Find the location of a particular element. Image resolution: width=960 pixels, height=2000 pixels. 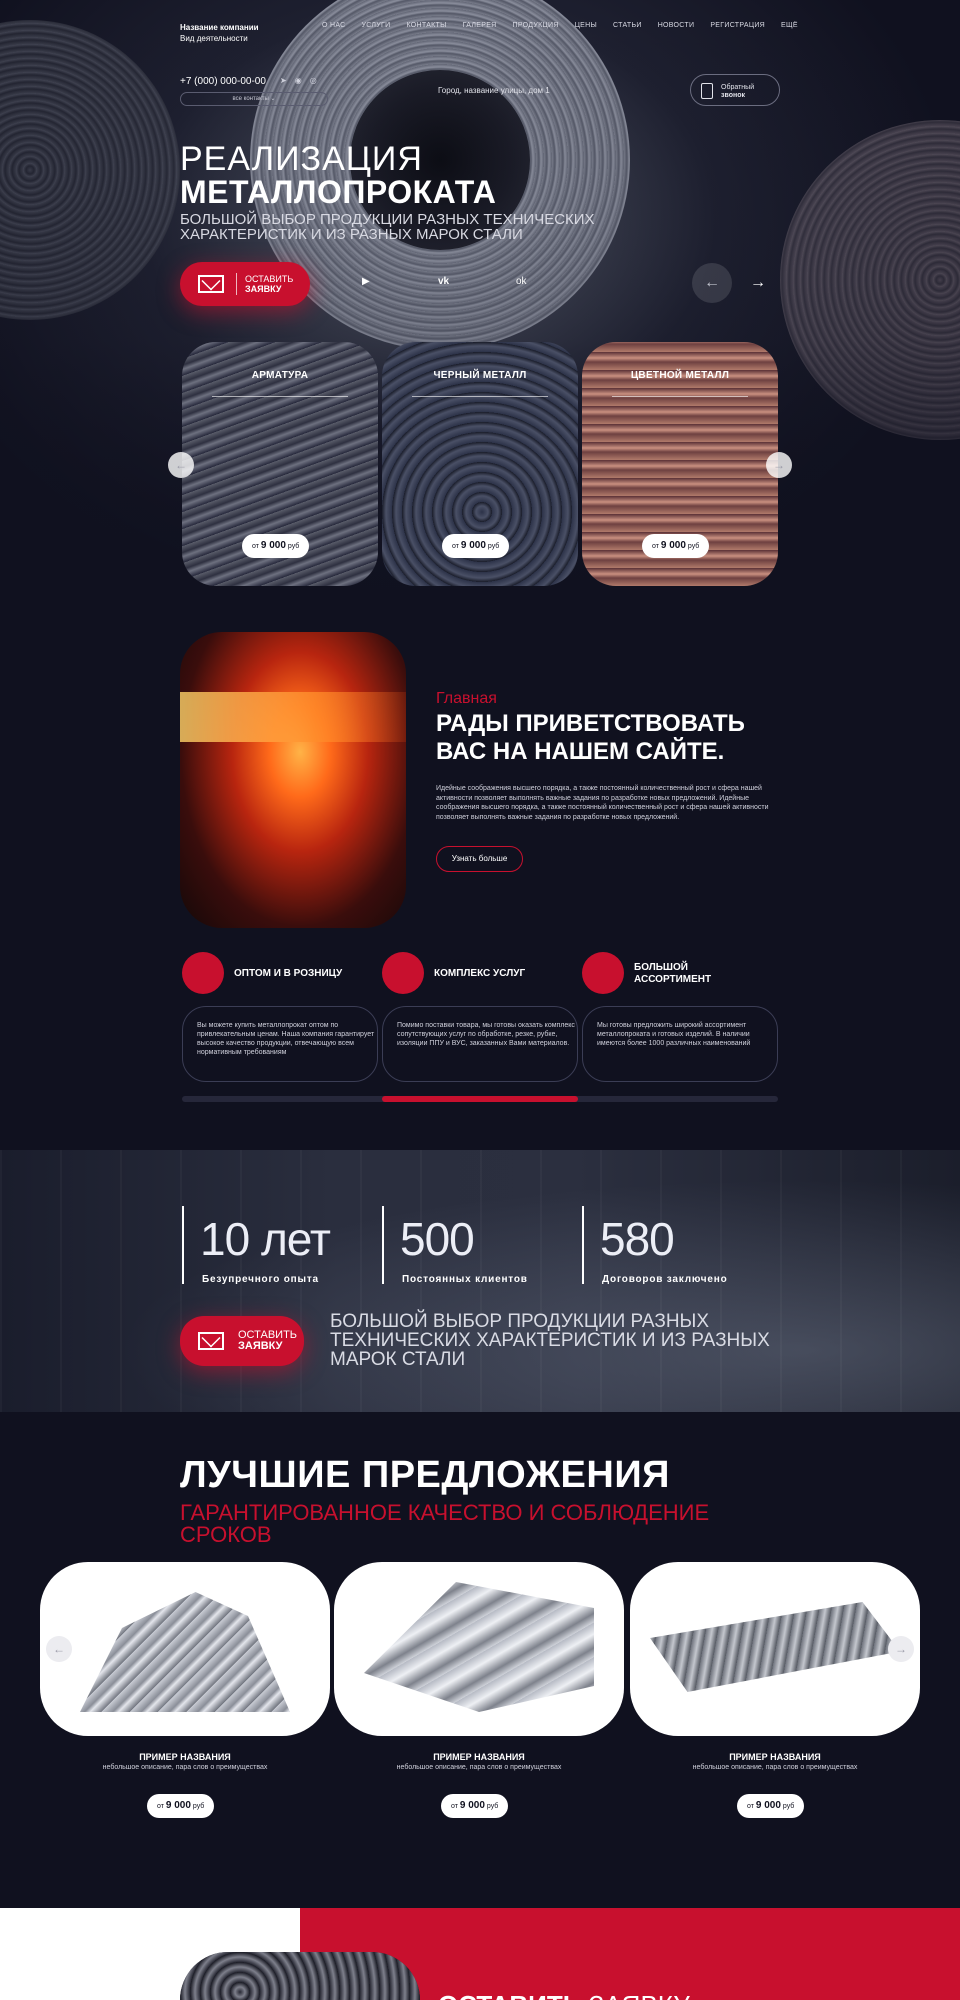

nav-item-services: УСЛУГИ is located at coordinates (376, 25).